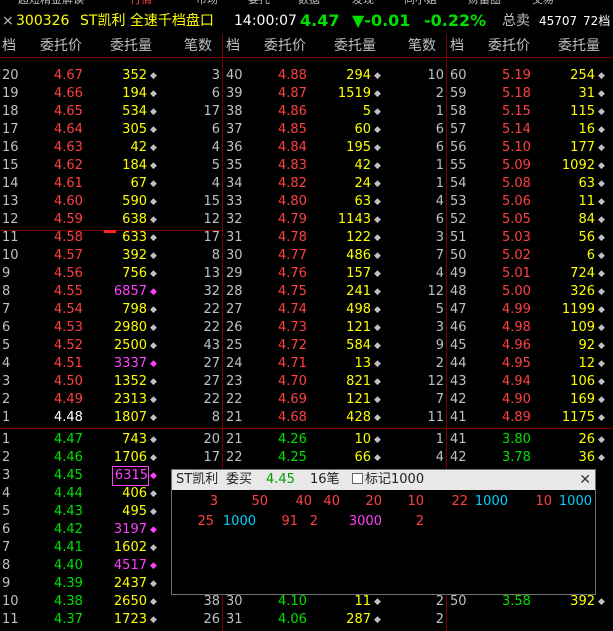 This screenshot has height=631, width=613. Describe the element at coordinates (358, 399) in the screenshot. I see `order-volume: 121` at that location.